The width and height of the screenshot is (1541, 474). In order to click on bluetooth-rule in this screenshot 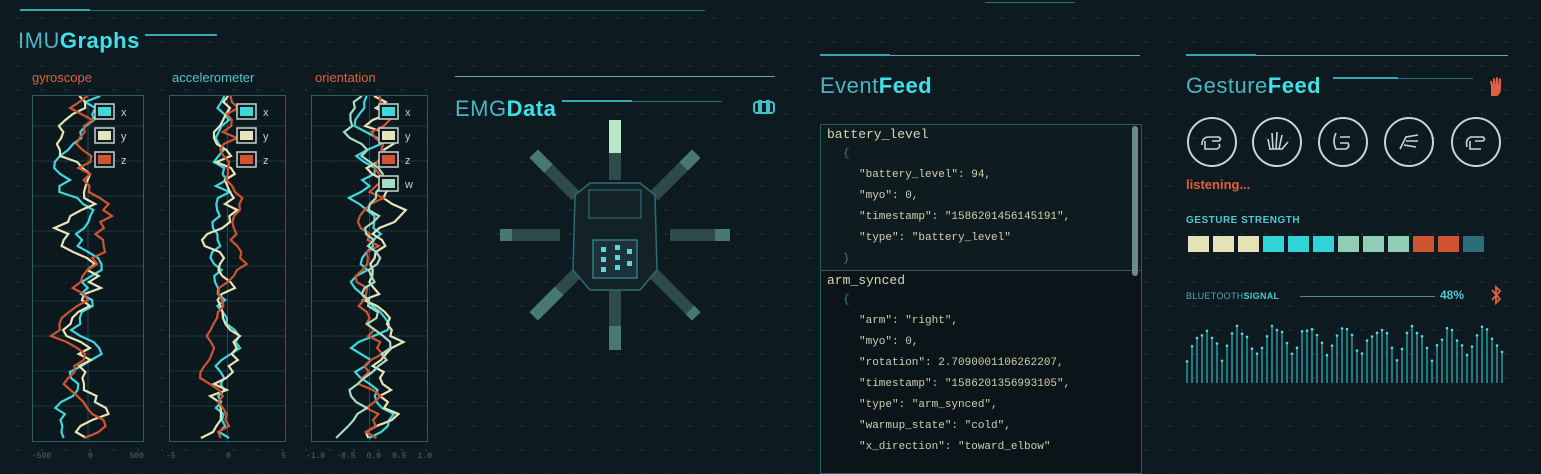, I will do `click(1367, 296)`.